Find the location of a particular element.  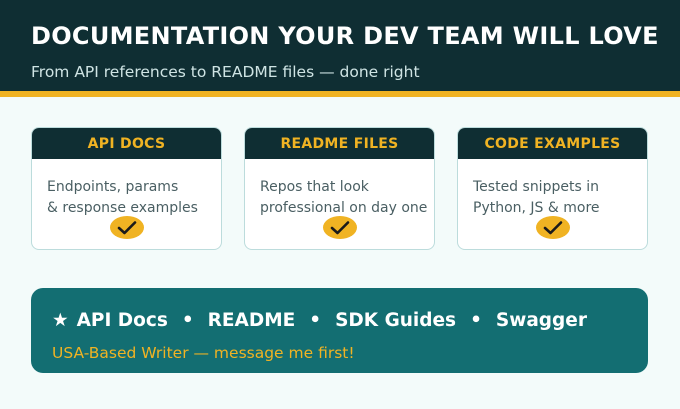

card-line: Python, JS & more is located at coordinates (536, 208).